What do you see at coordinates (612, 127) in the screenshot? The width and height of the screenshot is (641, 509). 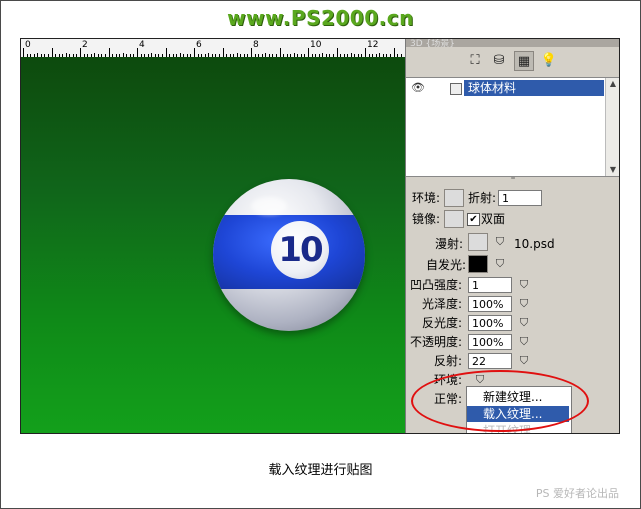 I see `list-scrollbar: ▲ ▼` at bounding box center [612, 127].